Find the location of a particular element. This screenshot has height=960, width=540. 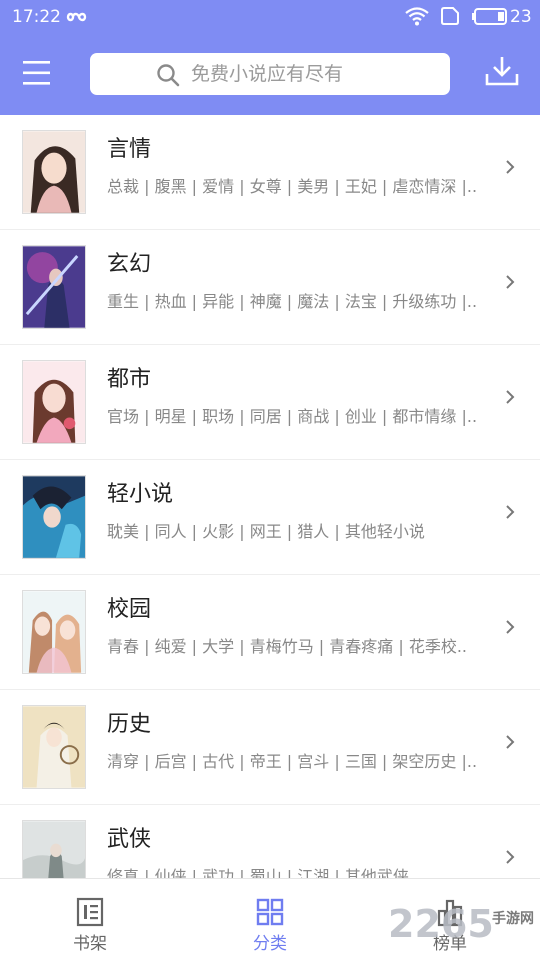

menu-icon is located at coordinates (37, 73).